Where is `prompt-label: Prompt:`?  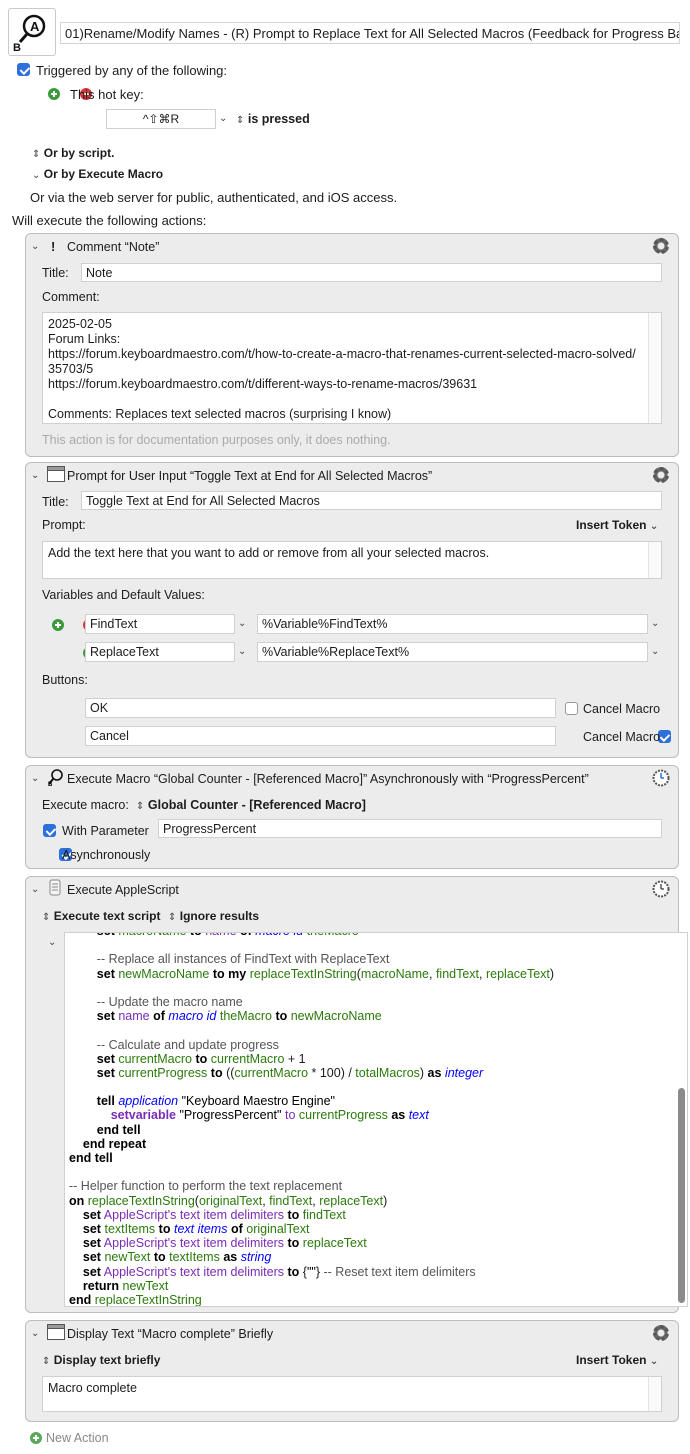 prompt-label: Prompt: is located at coordinates (64, 525).